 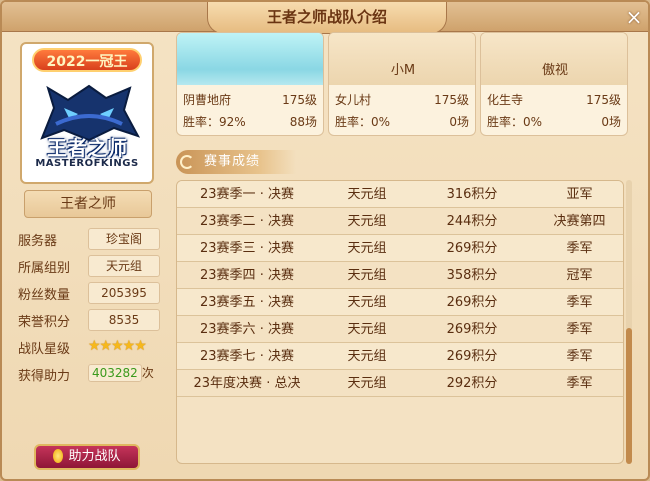 I want to click on info-row-honor: 荣誉积分 8535, so click(x=90, y=321).